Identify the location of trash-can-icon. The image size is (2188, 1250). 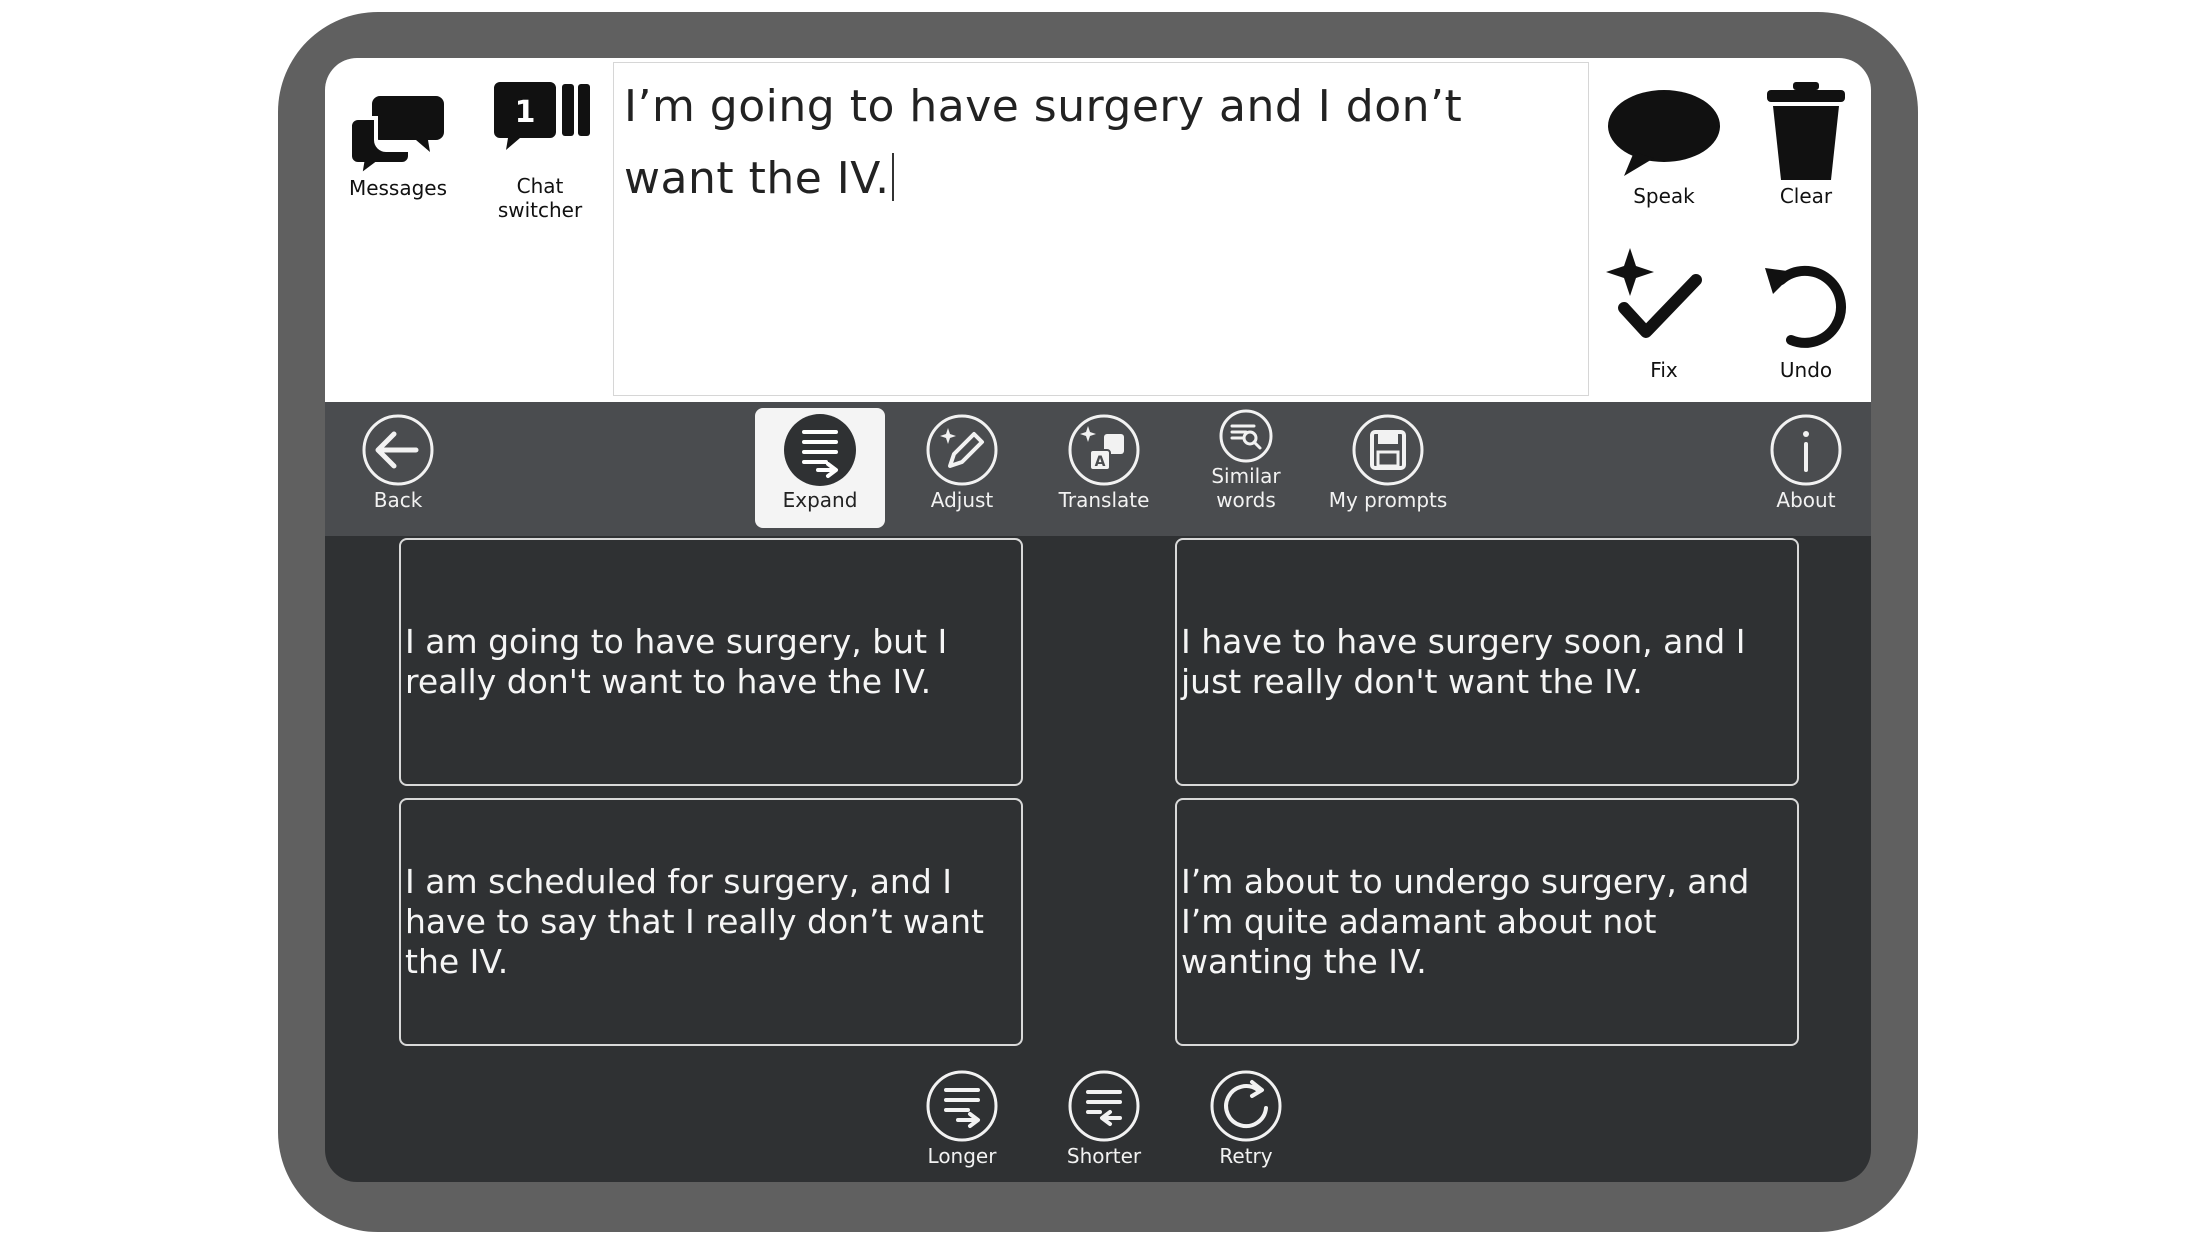
(1806, 131).